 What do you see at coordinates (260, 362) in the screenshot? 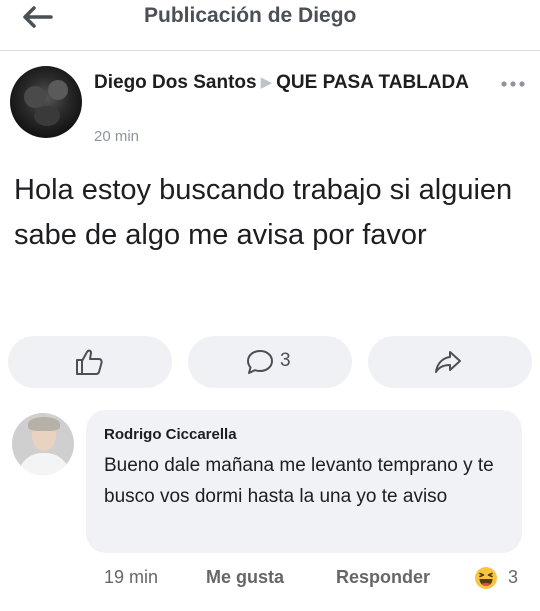
I see `comment-icon` at bounding box center [260, 362].